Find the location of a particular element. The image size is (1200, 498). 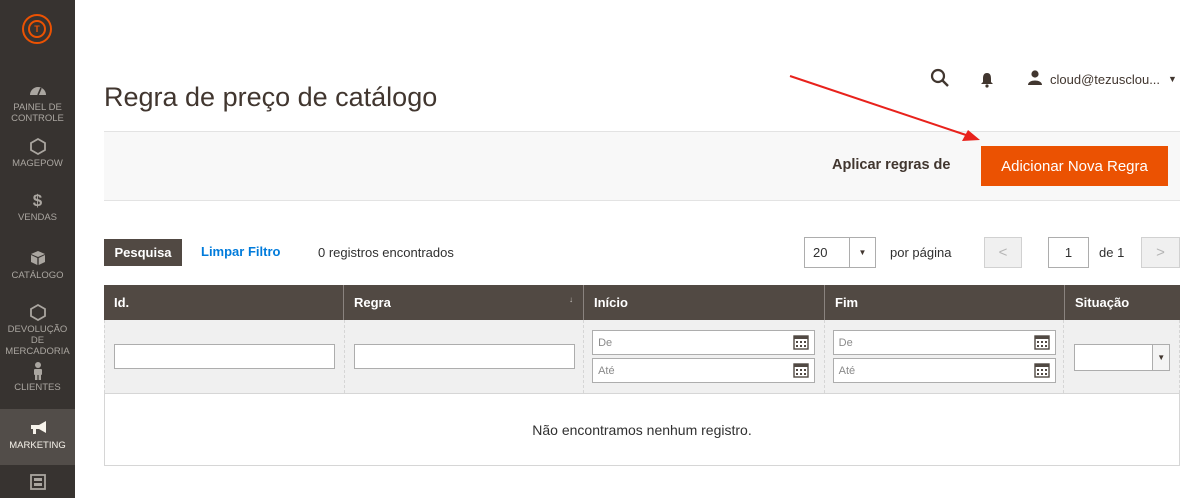

sidebar-item-label: MAGEPOW is located at coordinates (37, 163).